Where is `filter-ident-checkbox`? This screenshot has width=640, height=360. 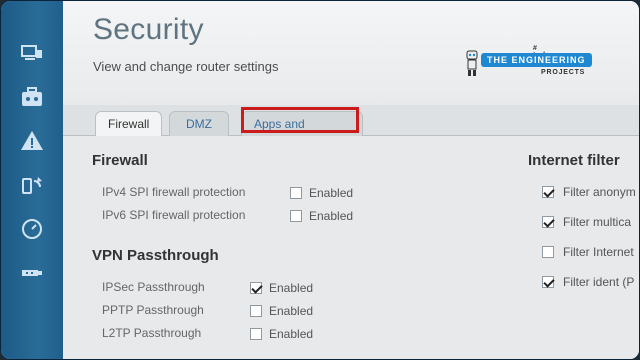
filter-ident-checkbox is located at coordinates (548, 282).